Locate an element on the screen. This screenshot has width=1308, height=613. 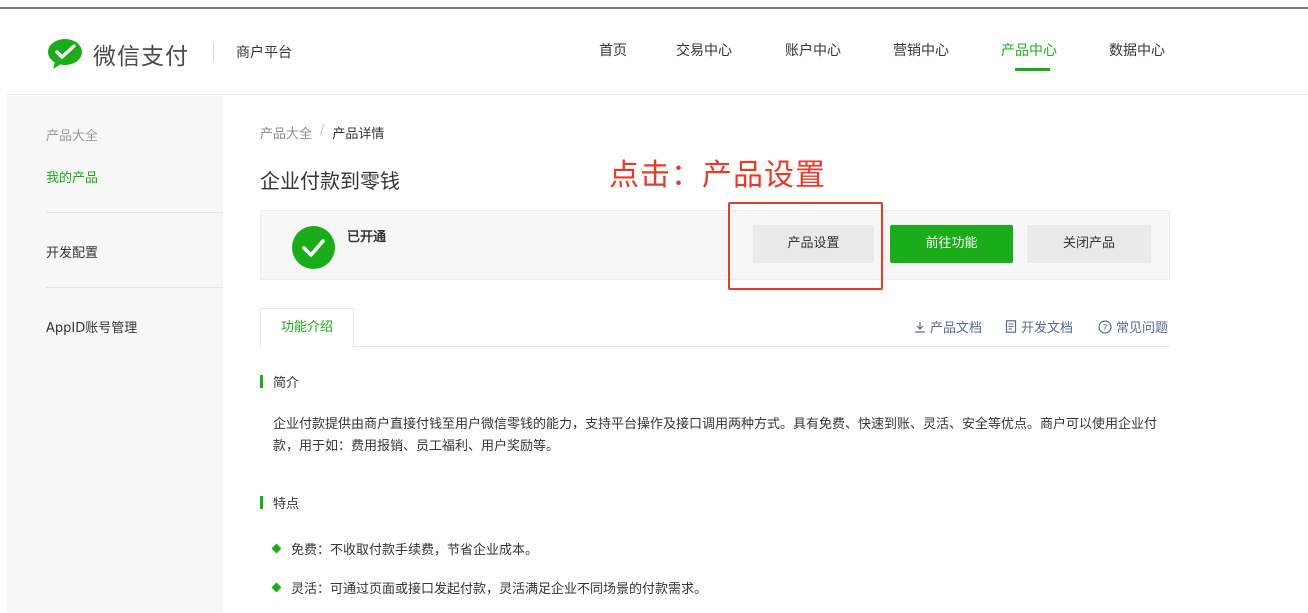
product-status-panel: 已开通 产品设置 前往功能 关闭产品 is located at coordinates (715, 245).